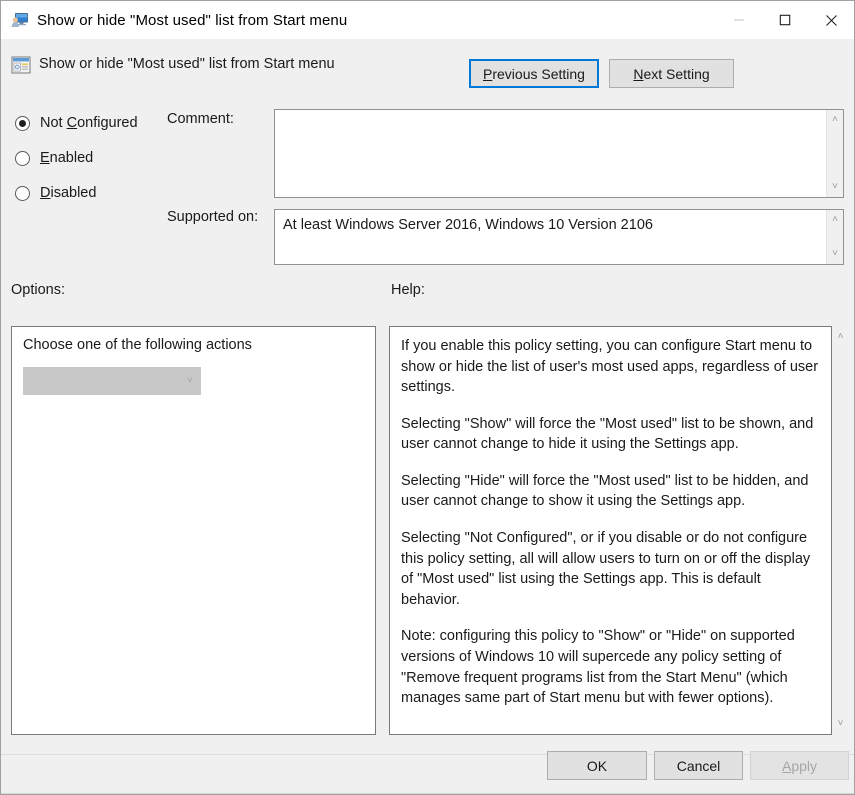 This screenshot has height=795, width=855. I want to click on window-controls, so click(785, 20).